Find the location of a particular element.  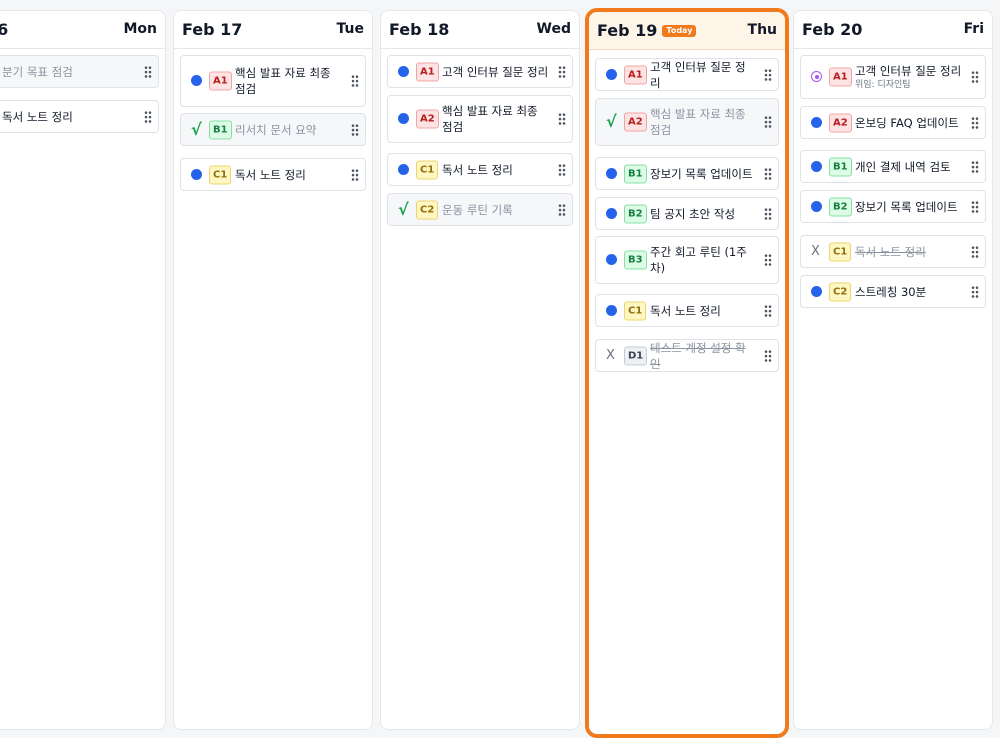

cancelled-x-icon: X is located at coordinates (610, 355).